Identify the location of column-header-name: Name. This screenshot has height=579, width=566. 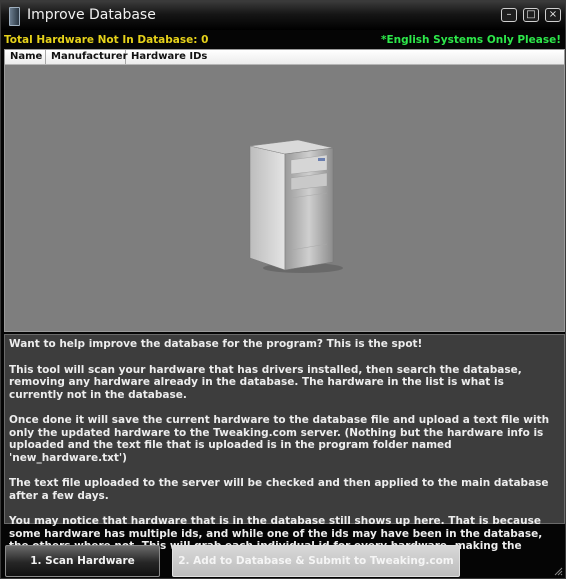
(25, 57).